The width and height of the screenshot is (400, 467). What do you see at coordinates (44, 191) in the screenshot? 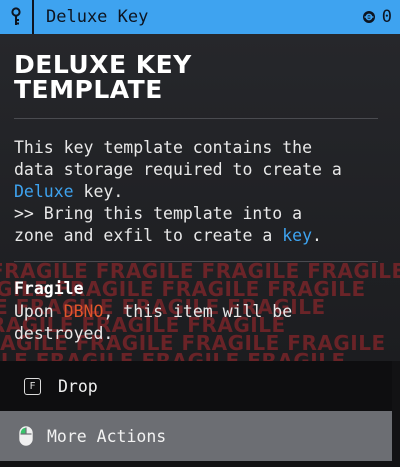
I see `deluxe-highlight: Deluxe` at bounding box center [44, 191].